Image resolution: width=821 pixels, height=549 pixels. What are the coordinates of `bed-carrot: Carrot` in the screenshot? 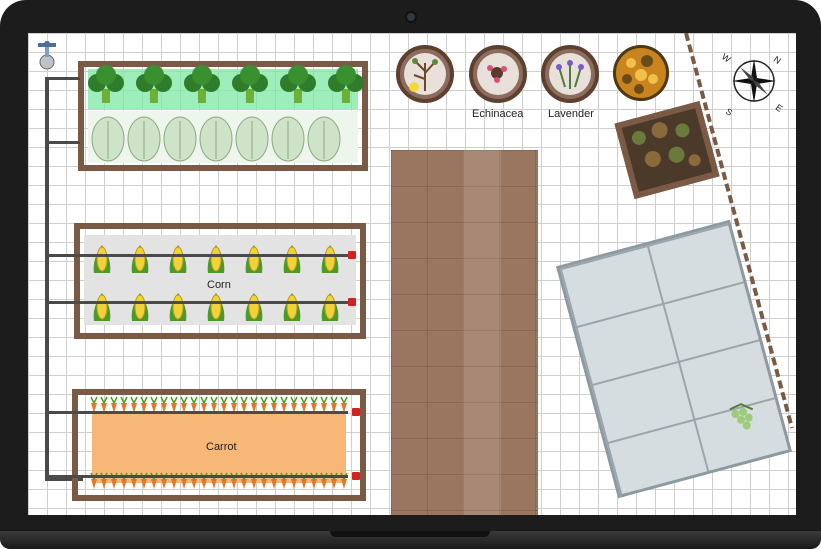 It's located at (219, 445).